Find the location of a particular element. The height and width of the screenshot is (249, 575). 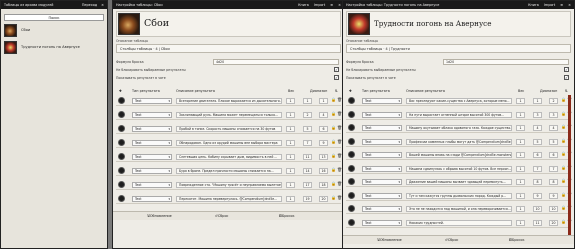

range-low-input: 3 is located at coordinates (537, 114).